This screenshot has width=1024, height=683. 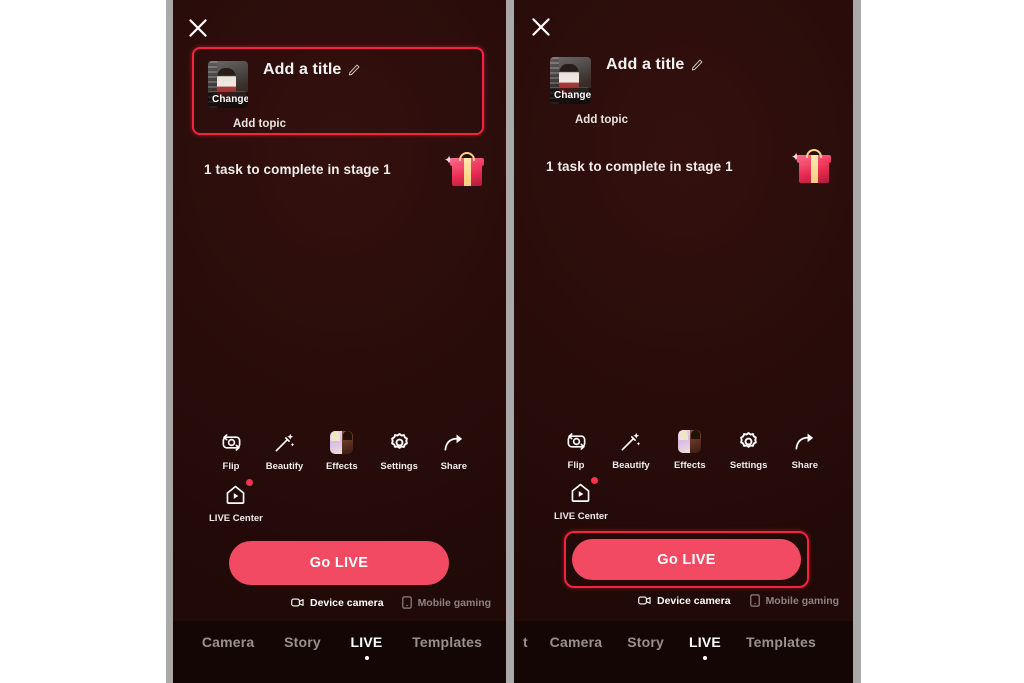 What do you see at coordinates (802, 600) in the screenshot?
I see `mode-label: Mobile gaming` at bounding box center [802, 600].